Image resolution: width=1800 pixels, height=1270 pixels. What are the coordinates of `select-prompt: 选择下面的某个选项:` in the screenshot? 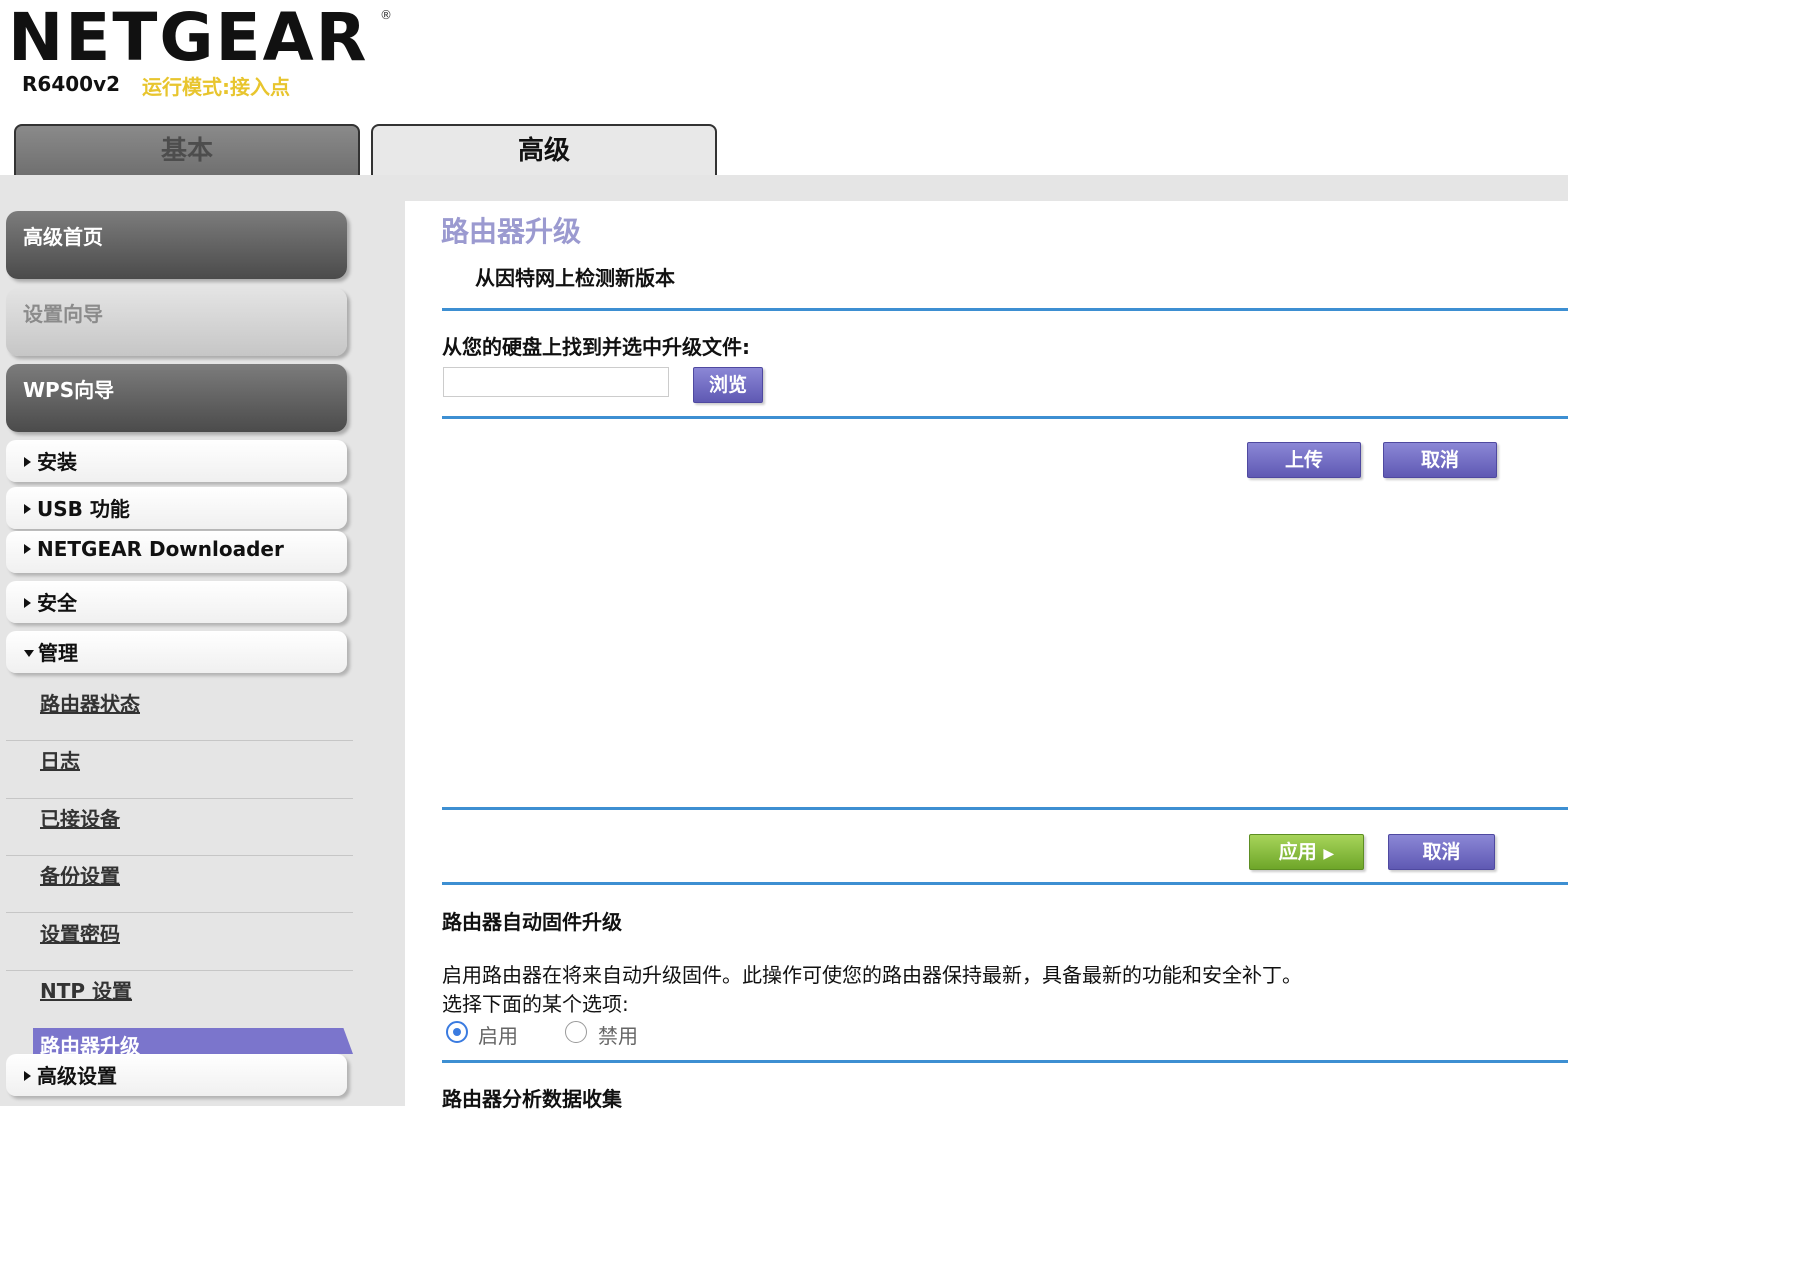 It's located at (535, 1004).